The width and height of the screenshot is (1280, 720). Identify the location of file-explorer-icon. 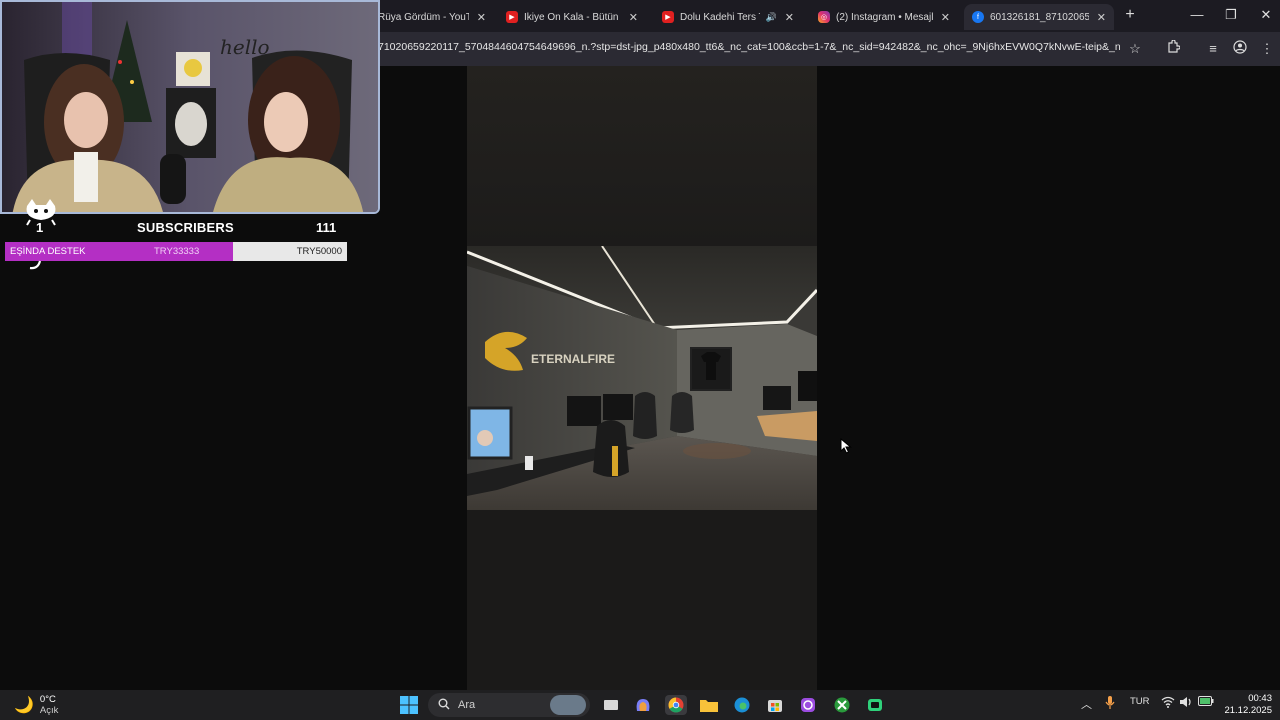
(709, 705).